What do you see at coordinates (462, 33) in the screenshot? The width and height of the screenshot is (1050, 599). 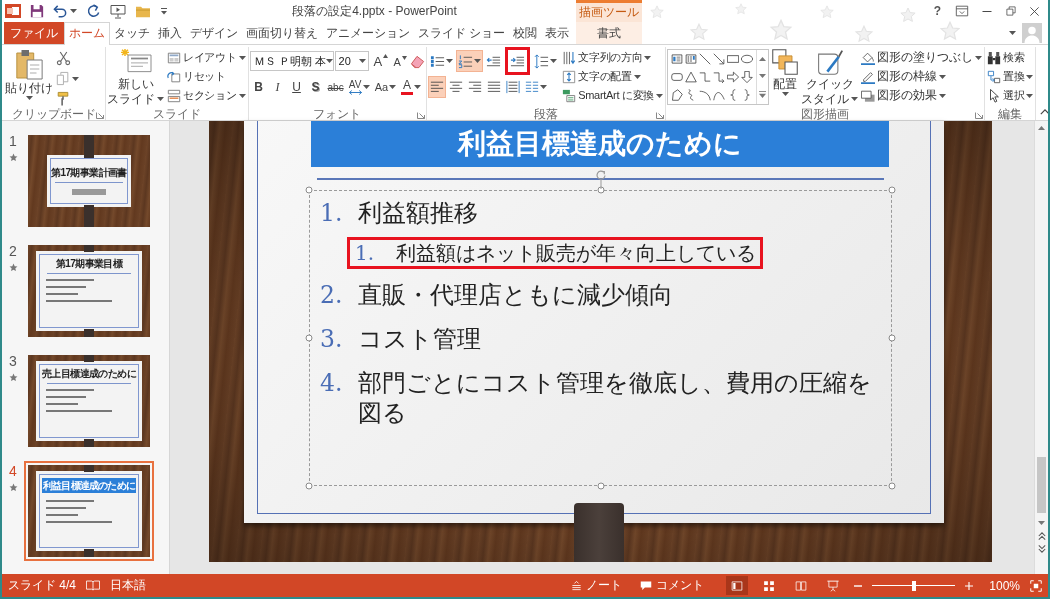 I see `ribbon-tab: スライド ショー` at bounding box center [462, 33].